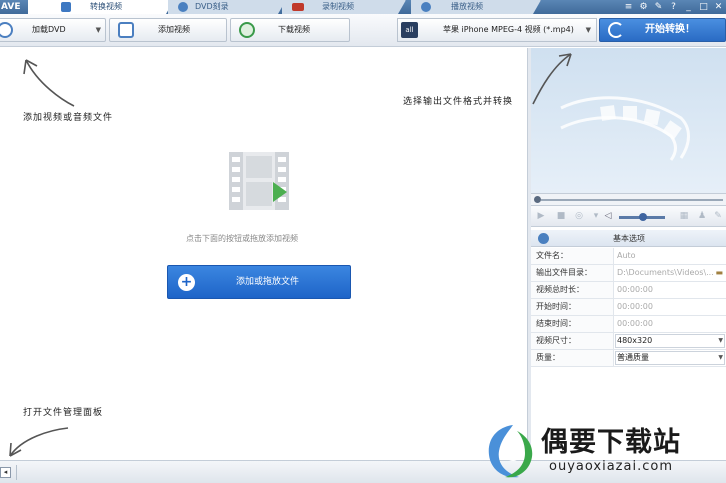 This screenshot has height=483, width=726. Describe the element at coordinates (572, 324) in the screenshot. I see `prop-key: 结束时间：` at that location.